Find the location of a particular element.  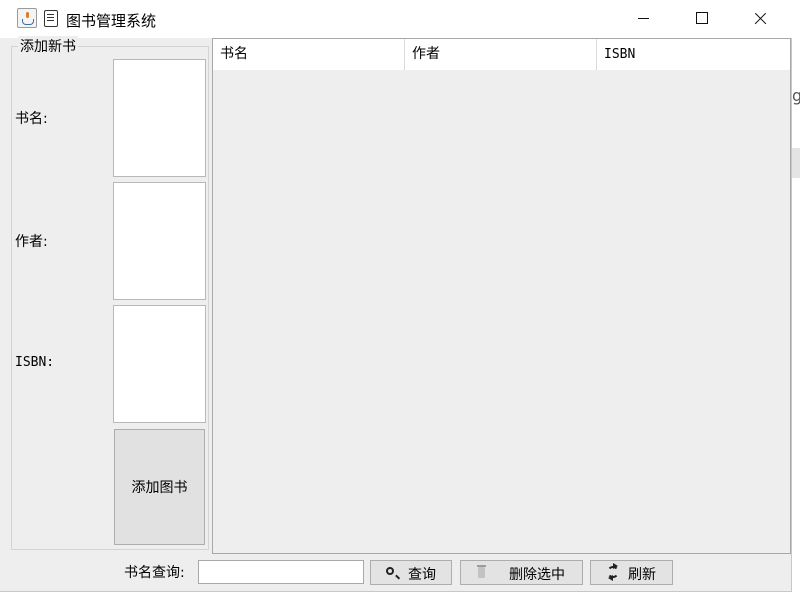

refresh-button-label: 刷新 is located at coordinates (642, 575).